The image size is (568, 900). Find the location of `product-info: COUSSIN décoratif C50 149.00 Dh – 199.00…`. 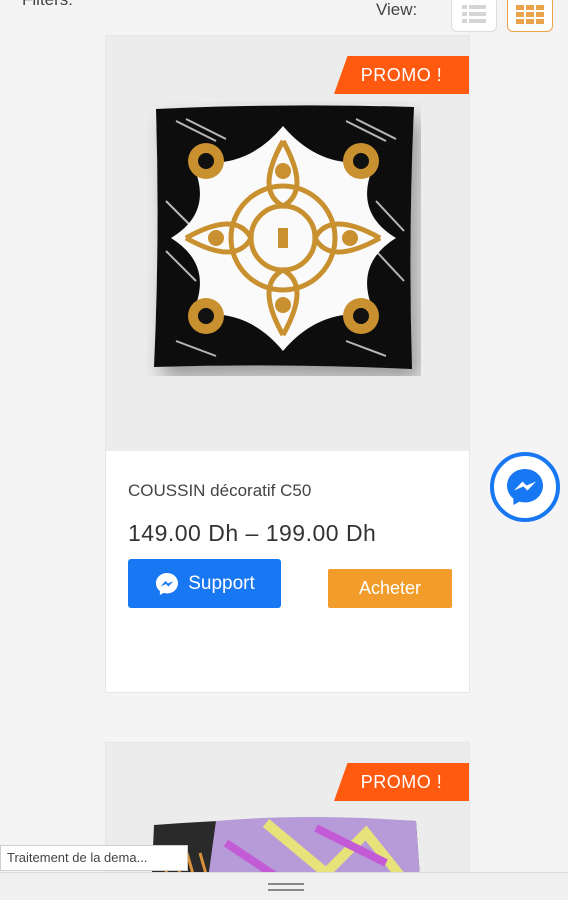

product-info: COUSSIN décoratif C50 149.00 Dh – 199.00… is located at coordinates (287, 535).